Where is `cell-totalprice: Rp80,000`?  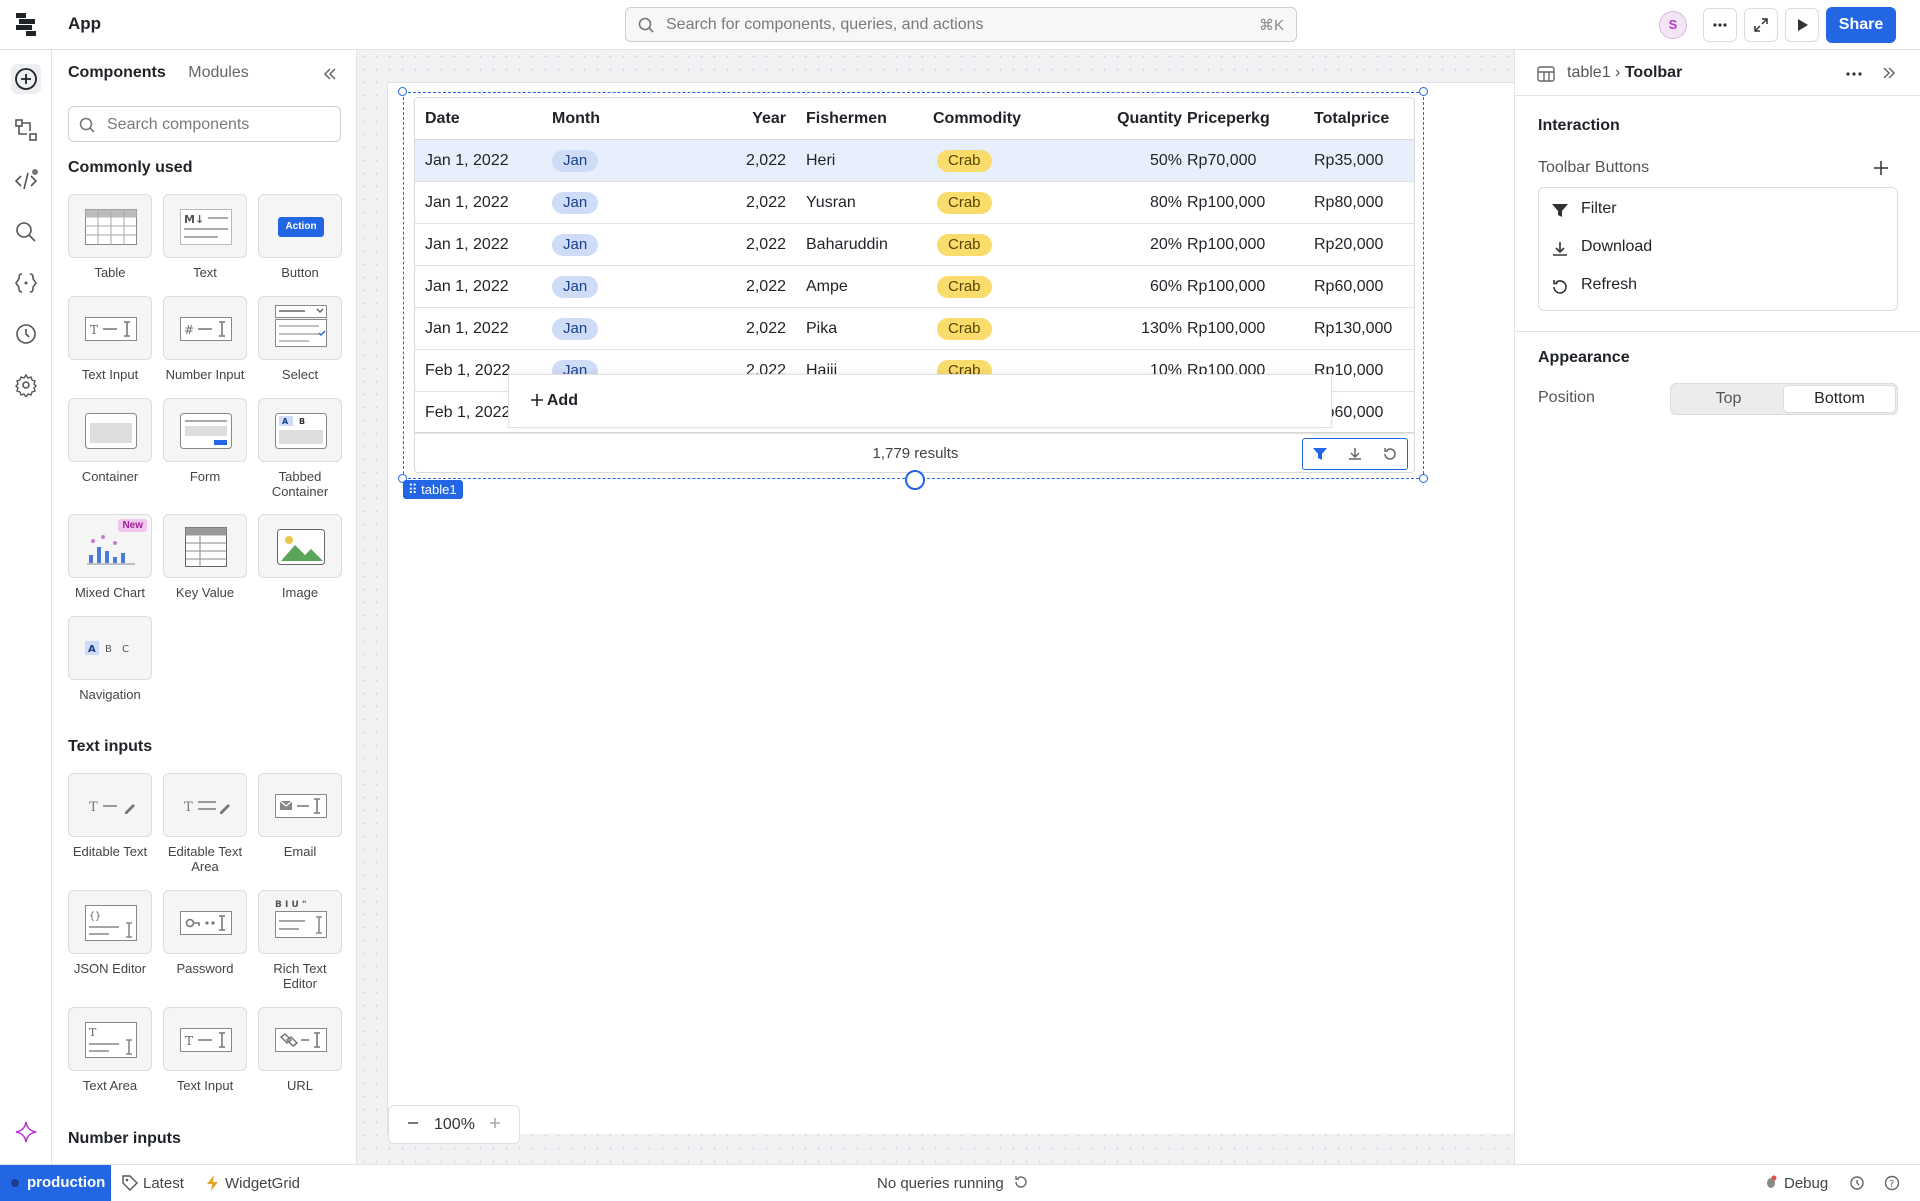
cell-totalprice: Rp80,000 is located at coordinates (1349, 202).